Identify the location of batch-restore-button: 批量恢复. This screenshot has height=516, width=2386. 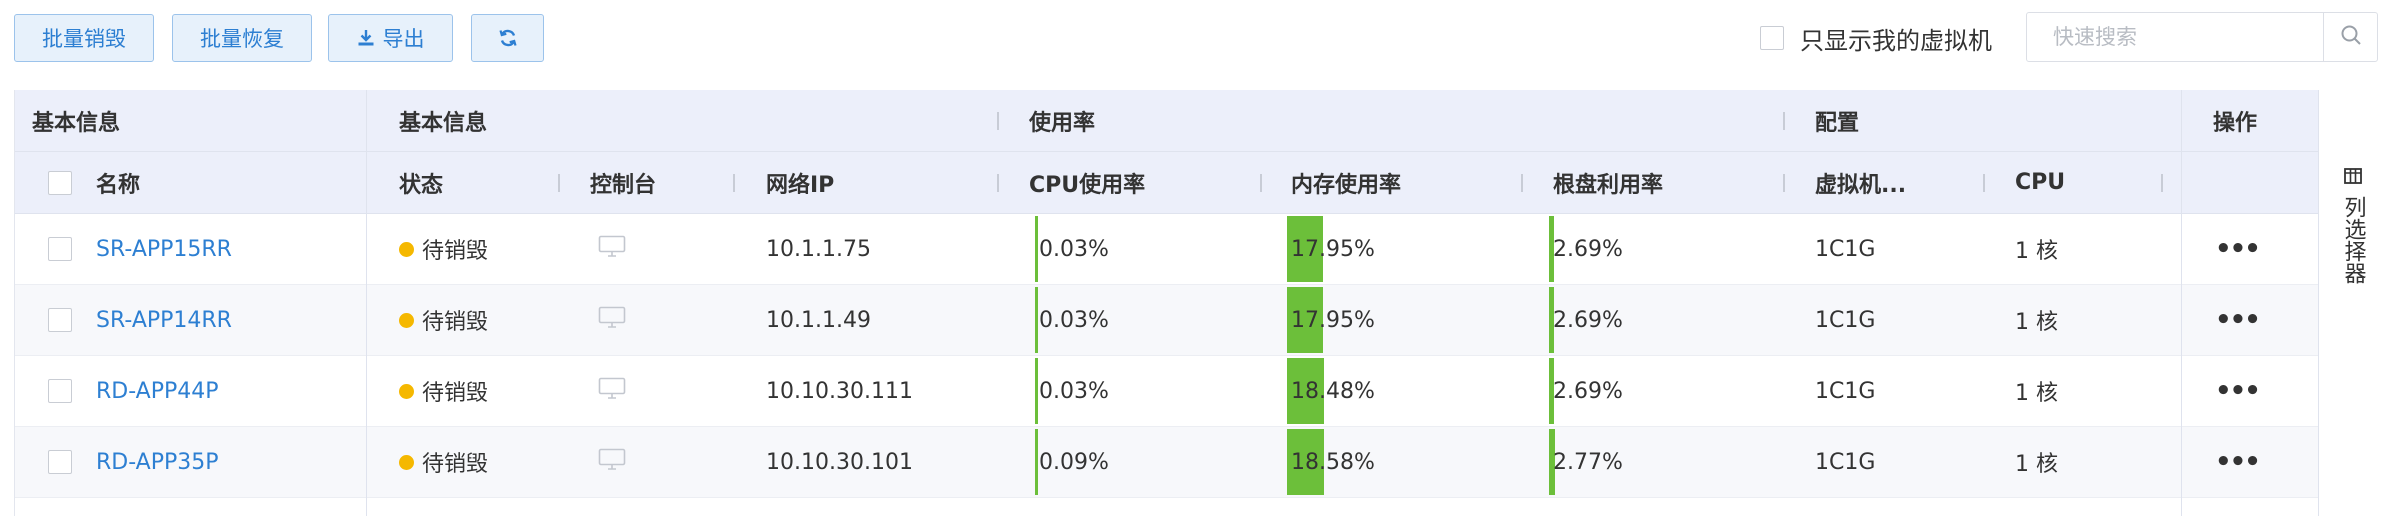
(242, 38).